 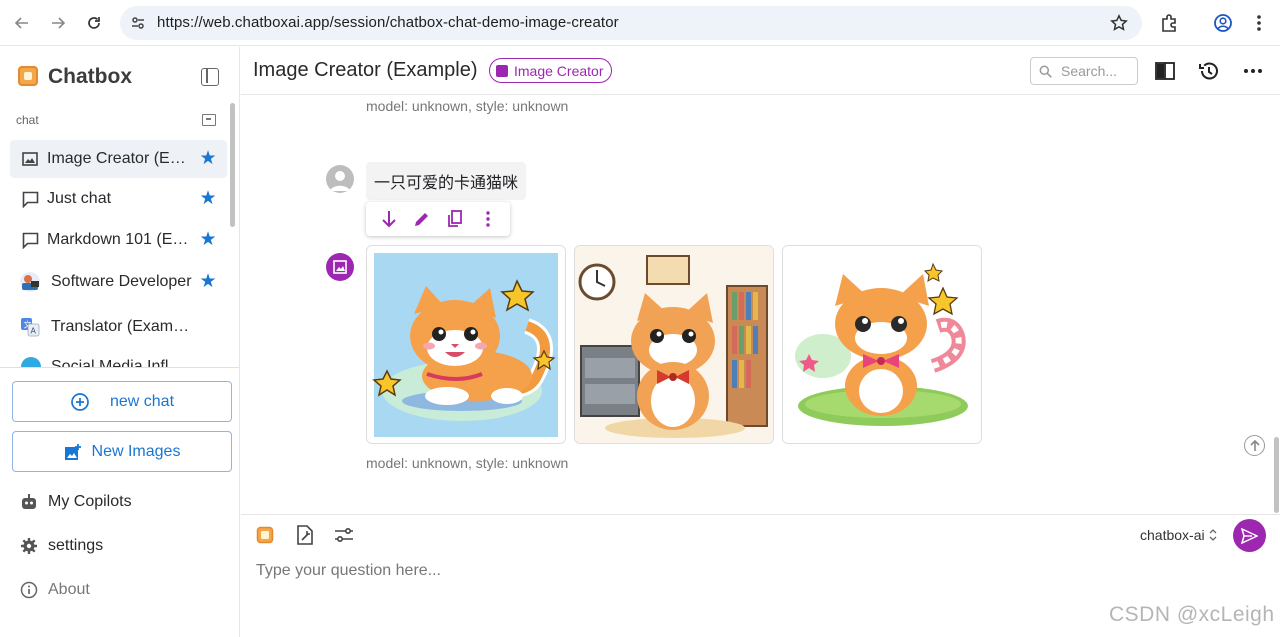 What do you see at coordinates (94, 23) in the screenshot?
I see `reload-icon` at bounding box center [94, 23].